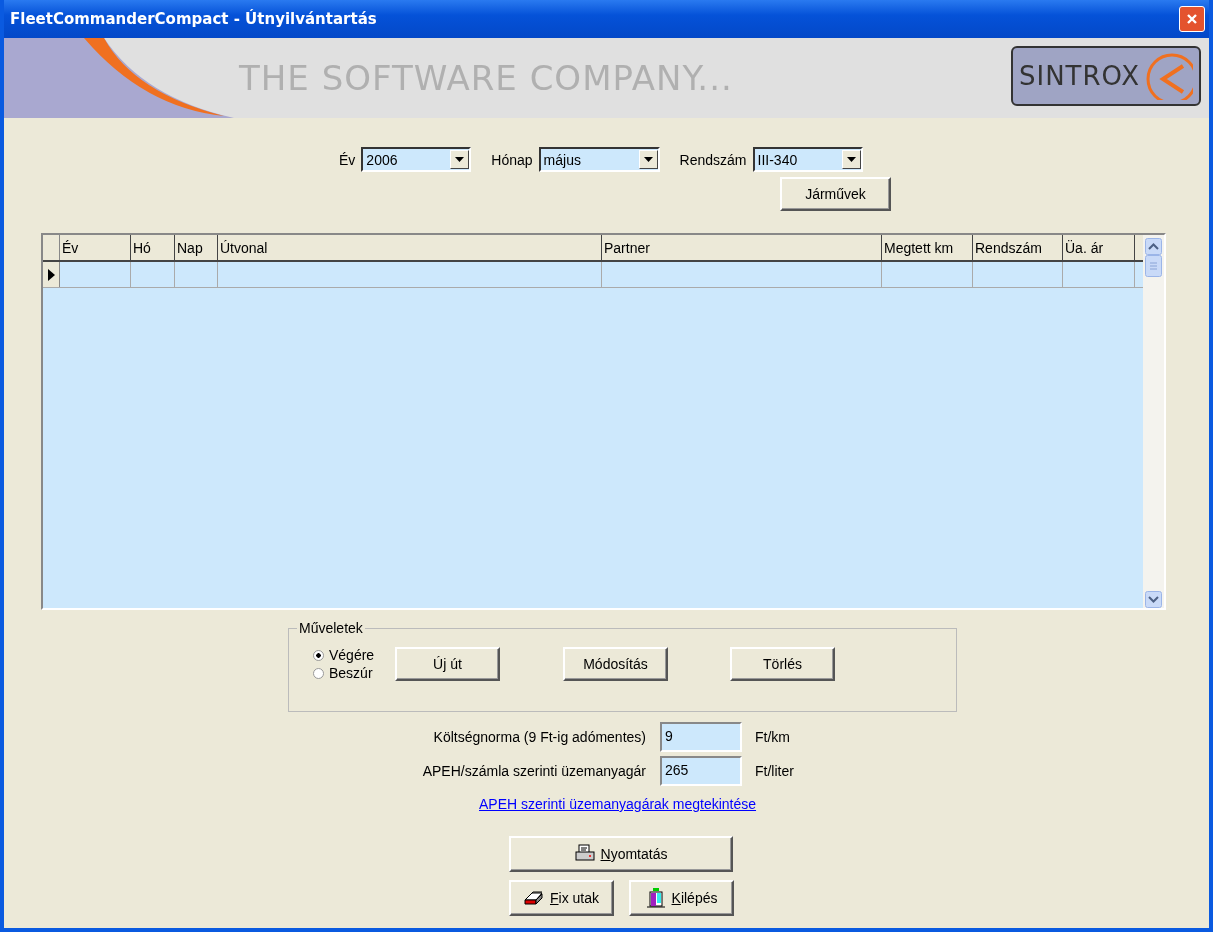 The image size is (1213, 932). What do you see at coordinates (713, 159) in the screenshot?
I see `filter-label: Rendszám` at bounding box center [713, 159].